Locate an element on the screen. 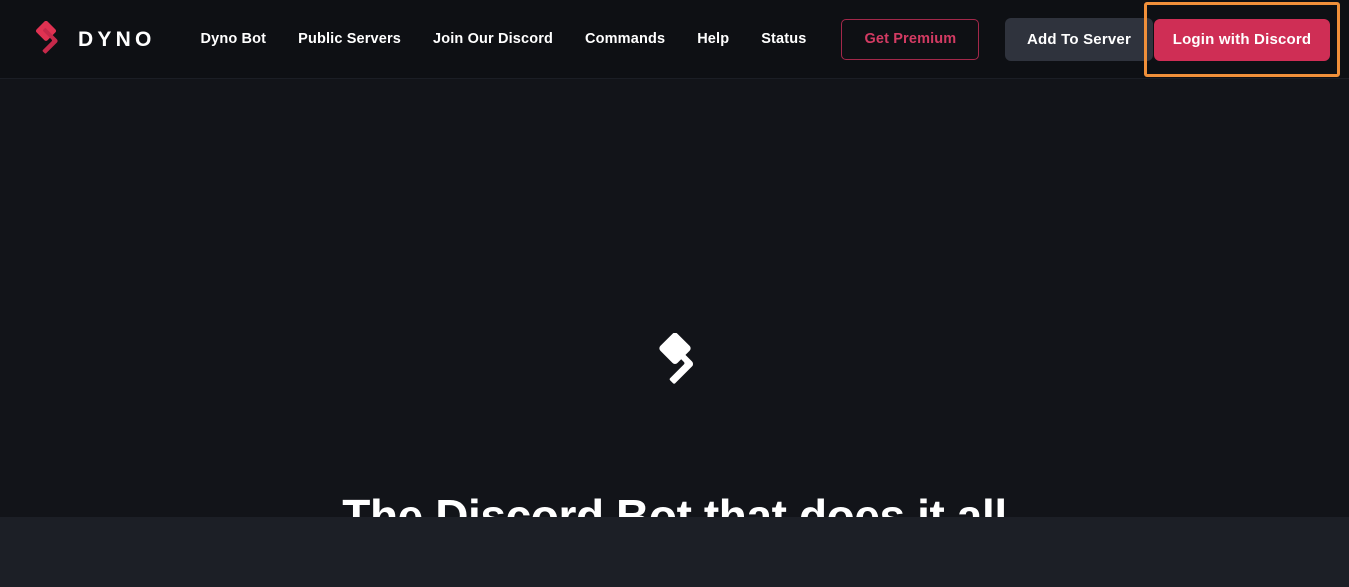 The height and width of the screenshot is (587, 1349). nav-link-dyno-bot: Dyno Bot is located at coordinates (233, 39).